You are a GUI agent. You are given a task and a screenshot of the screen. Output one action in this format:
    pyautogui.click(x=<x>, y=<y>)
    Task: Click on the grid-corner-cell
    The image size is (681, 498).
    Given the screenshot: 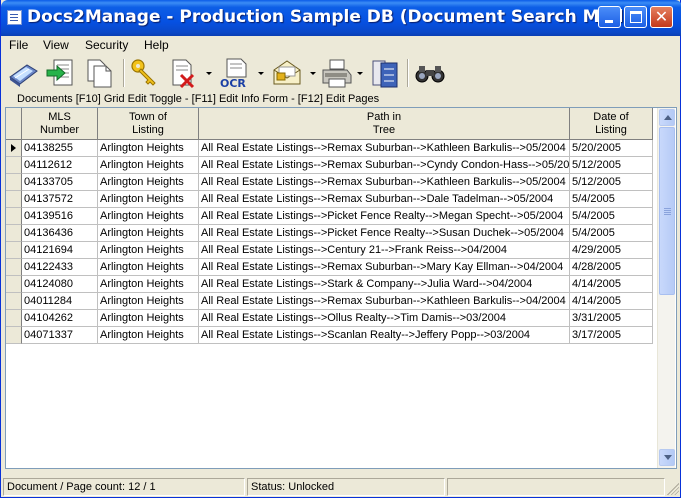 What is the action you would take?
    pyautogui.click(x=14, y=124)
    